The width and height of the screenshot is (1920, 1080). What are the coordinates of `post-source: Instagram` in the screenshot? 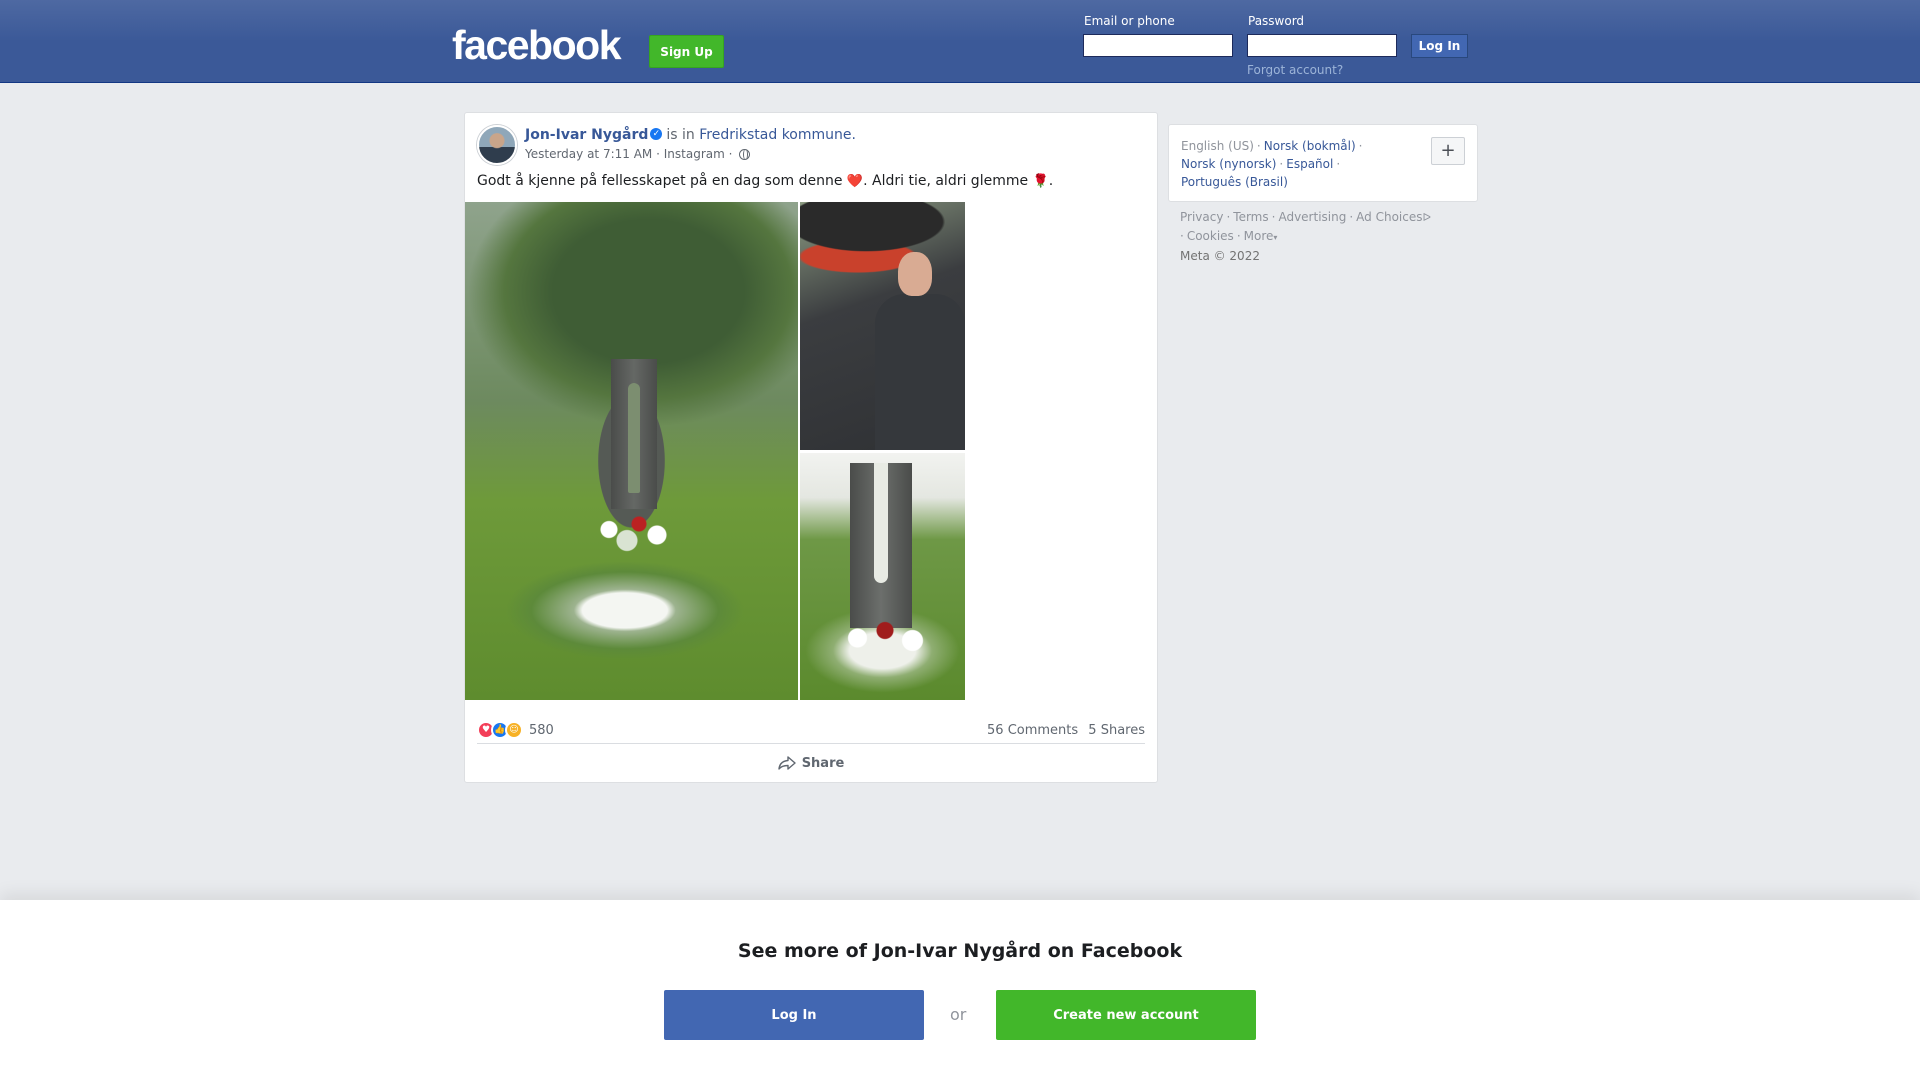 It's located at (694, 154).